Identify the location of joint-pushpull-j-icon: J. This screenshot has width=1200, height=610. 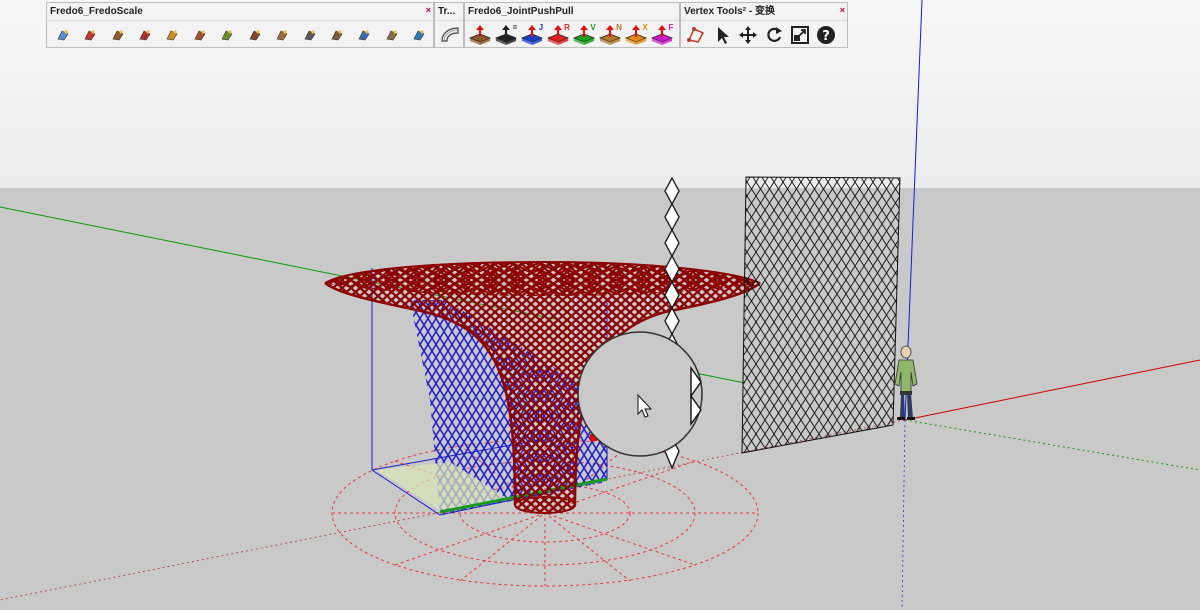
(532, 35).